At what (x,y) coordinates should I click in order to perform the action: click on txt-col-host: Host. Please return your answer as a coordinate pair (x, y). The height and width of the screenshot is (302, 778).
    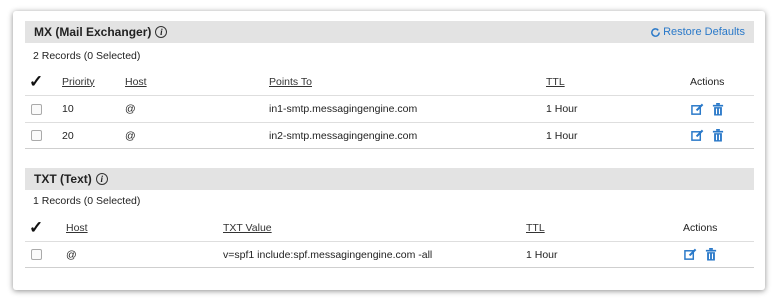
    Looking at the image, I should click on (77, 227).